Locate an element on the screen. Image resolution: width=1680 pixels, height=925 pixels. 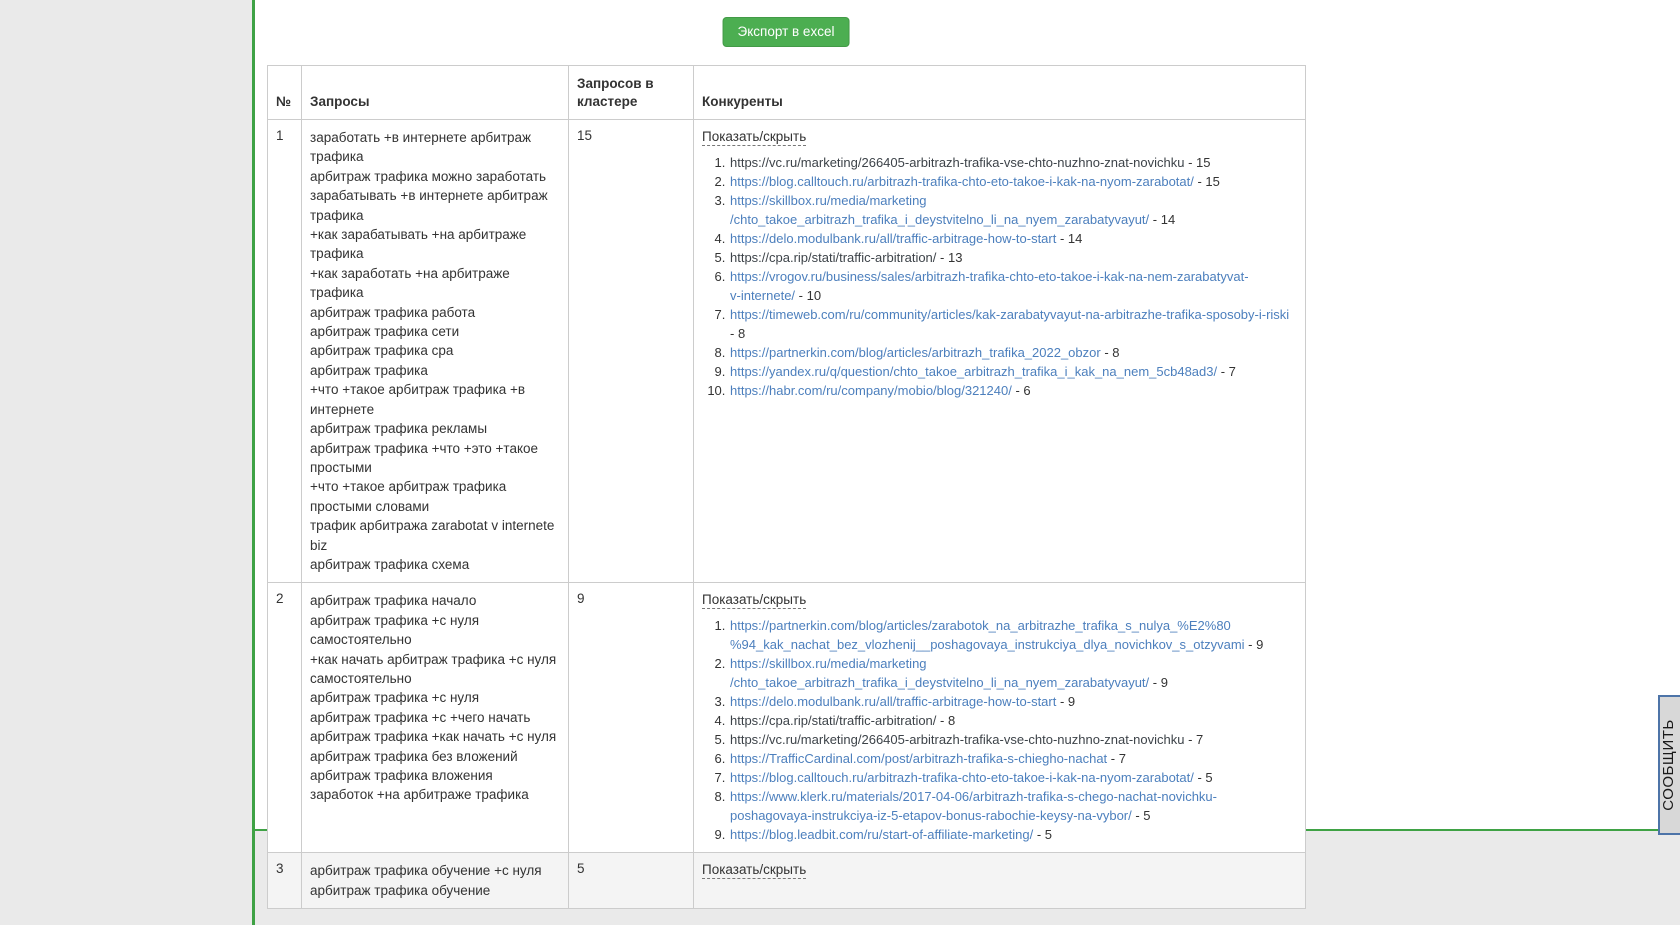
query-text: +как зарабатывать +на арбитраже трафика is located at coordinates (418, 244).